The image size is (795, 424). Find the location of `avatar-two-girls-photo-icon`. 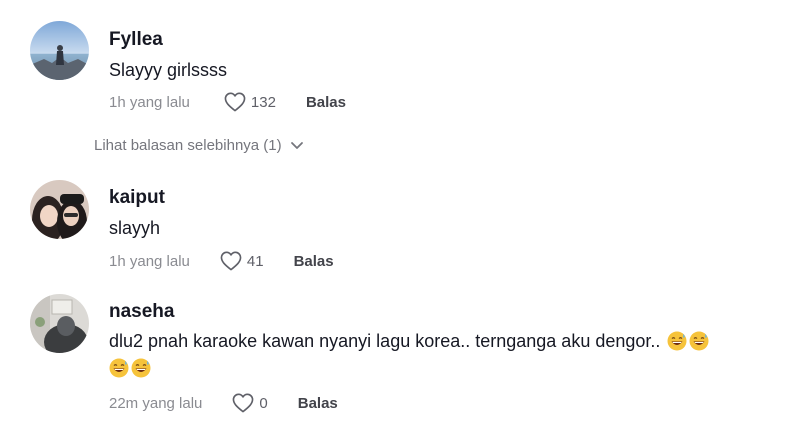

avatar-two-girls-photo-icon is located at coordinates (59, 209).